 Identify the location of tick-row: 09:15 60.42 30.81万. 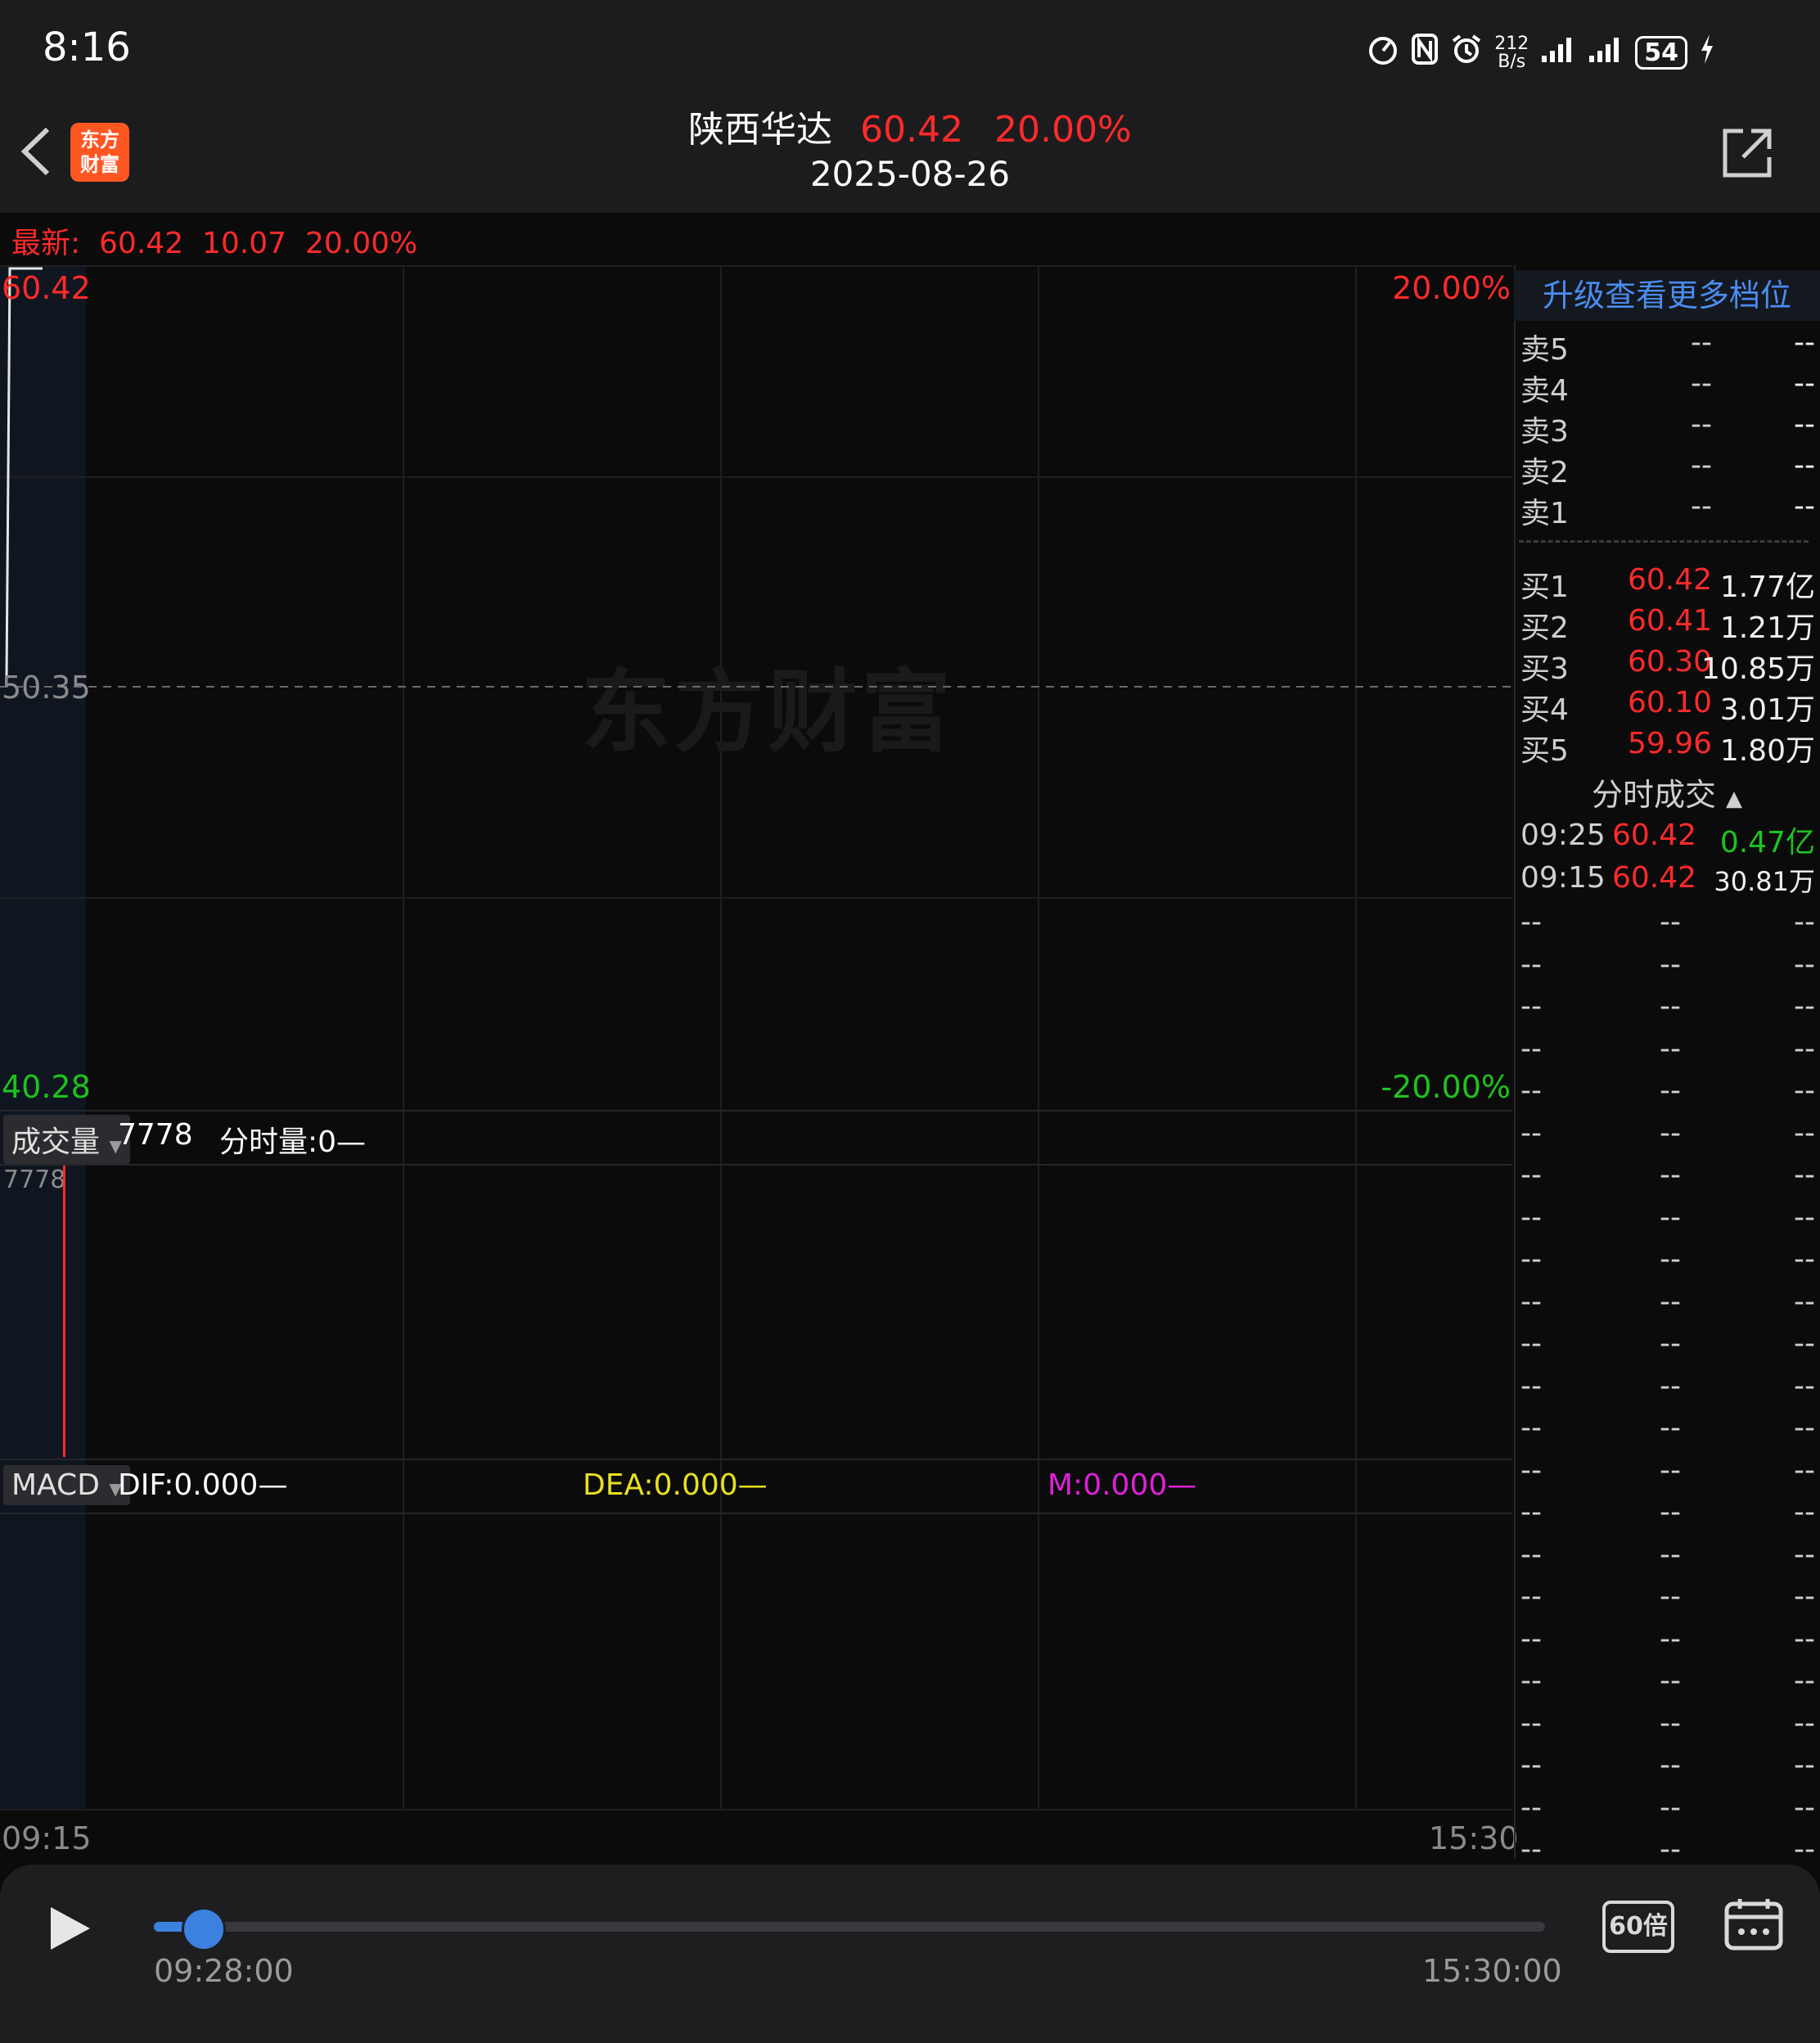
(1668, 881).